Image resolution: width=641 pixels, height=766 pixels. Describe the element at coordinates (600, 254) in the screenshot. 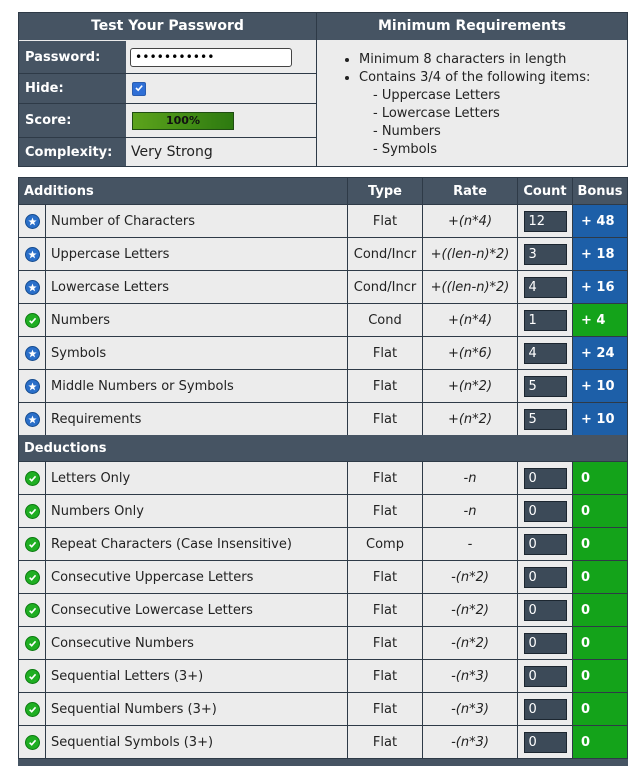

I see `bonus-value: + 18` at that location.